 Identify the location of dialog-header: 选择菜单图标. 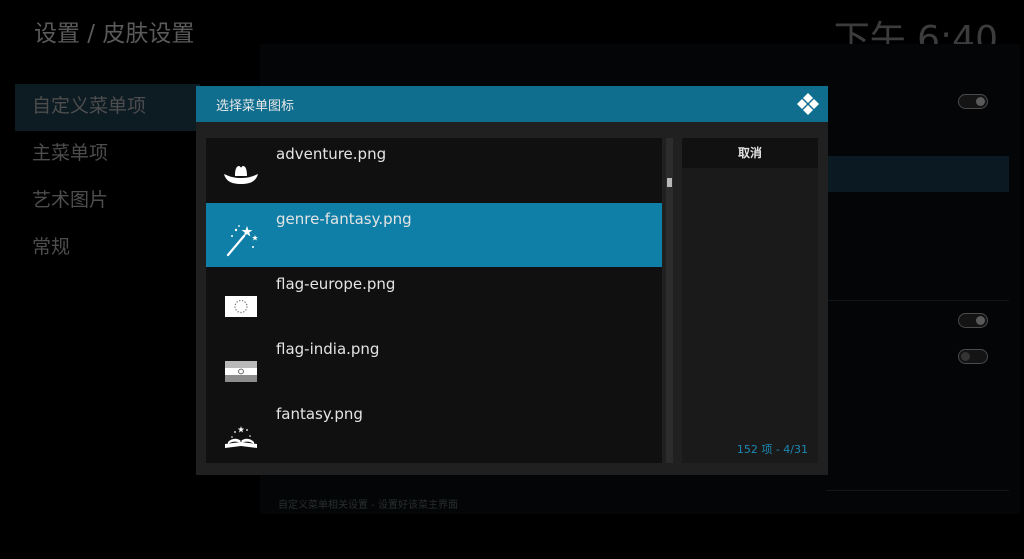
(512, 104).